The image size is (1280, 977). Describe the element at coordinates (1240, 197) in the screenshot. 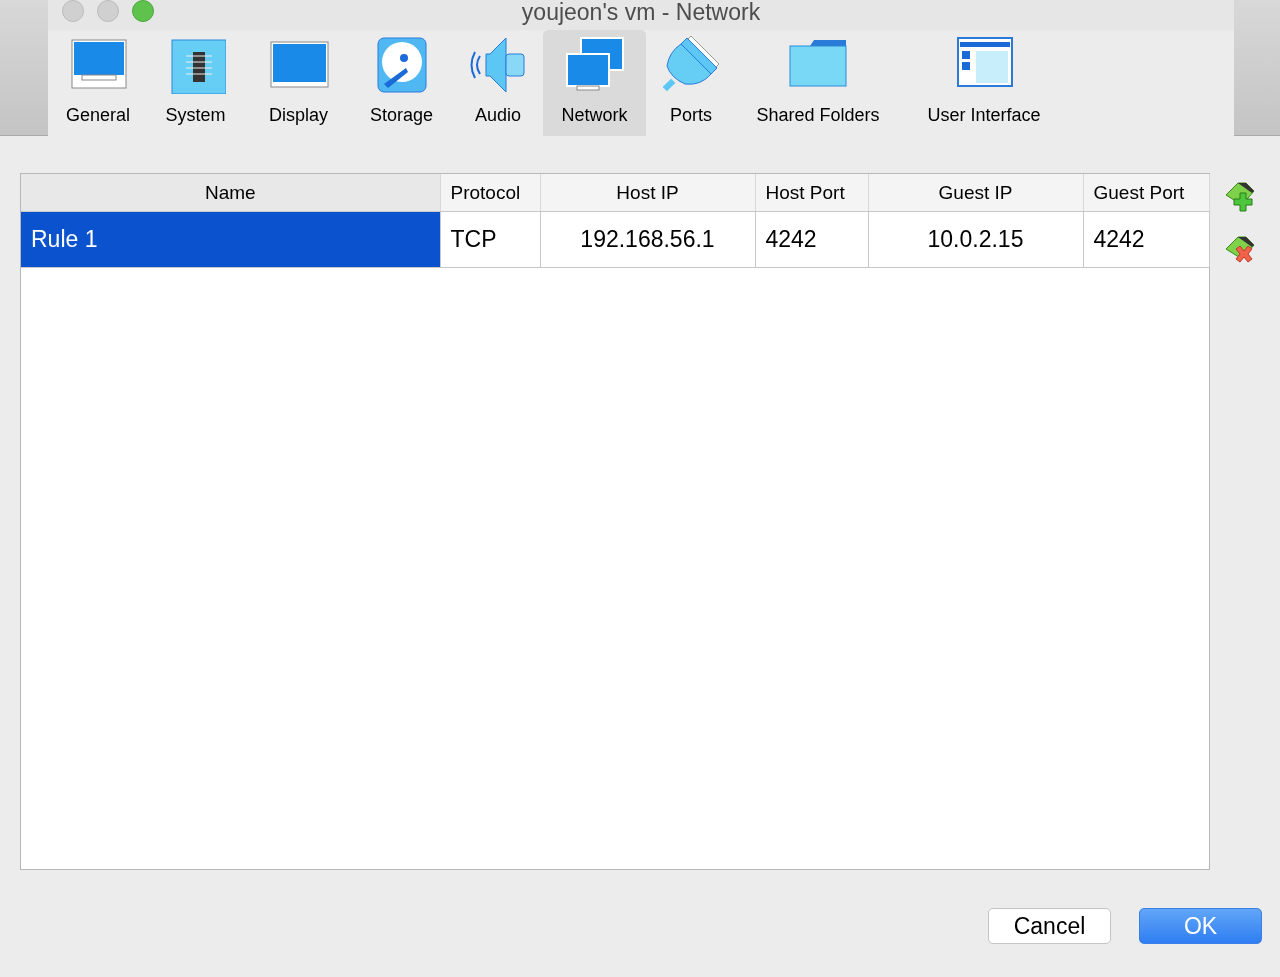

I see `add-rule-icon` at that location.